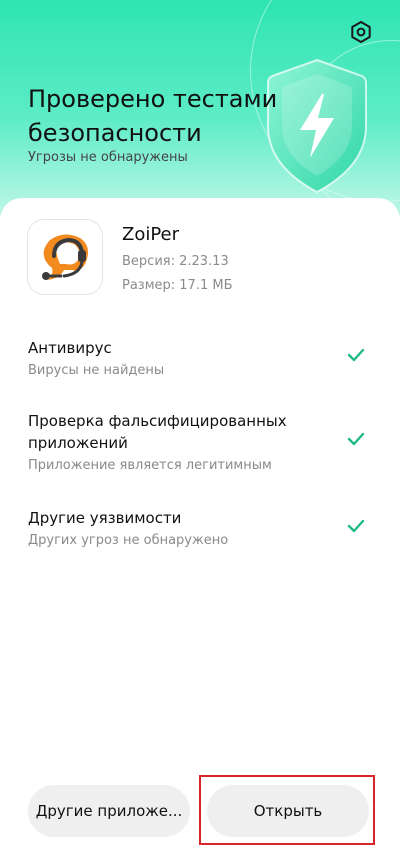 This screenshot has height=858, width=400. I want to click on check-subtitle: Других угроз не обнаружено, so click(128, 540).